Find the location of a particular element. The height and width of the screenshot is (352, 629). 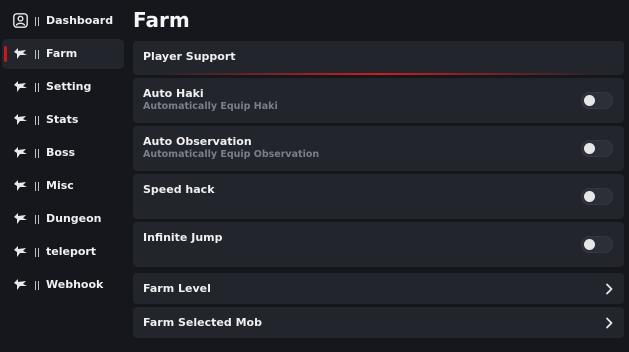

infinite-jump-toggle is located at coordinates (597, 244).